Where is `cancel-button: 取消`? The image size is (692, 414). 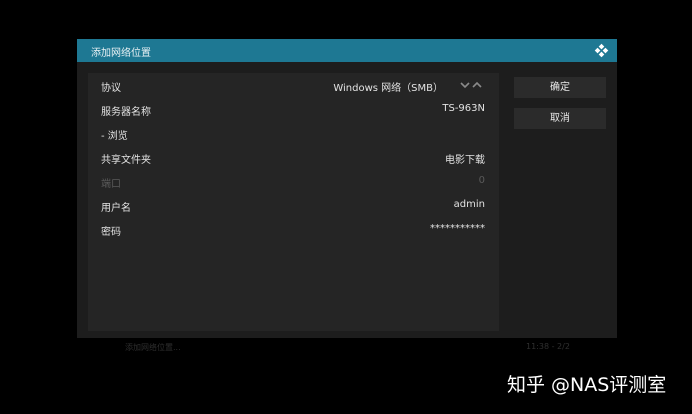 cancel-button: 取消 is located at coordinates (560, 118).